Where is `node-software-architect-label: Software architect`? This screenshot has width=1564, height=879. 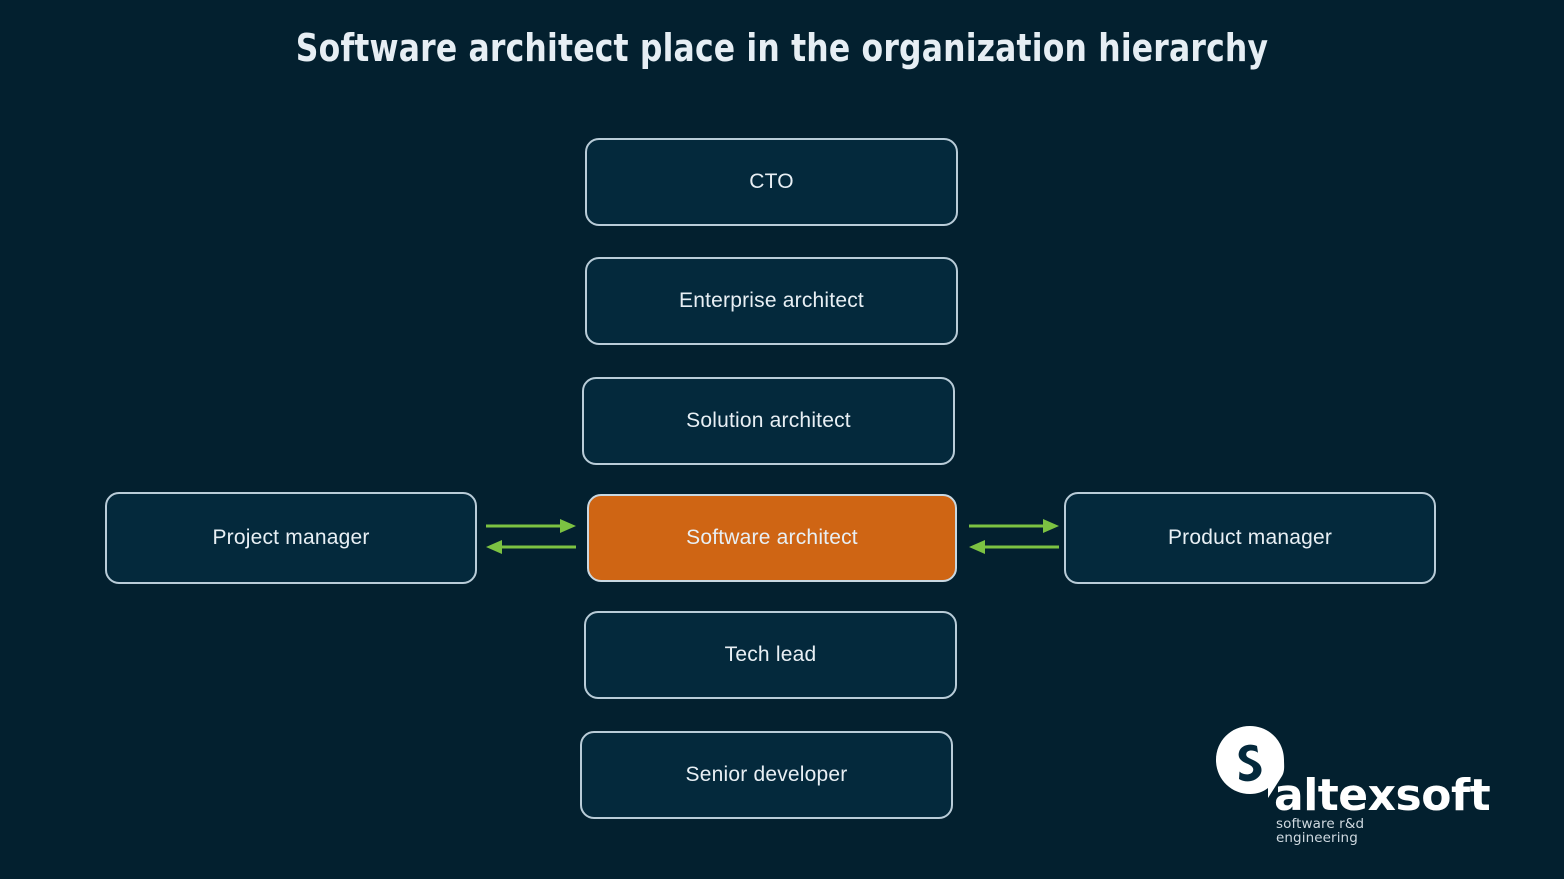 node-software-architect-label: Software architect is located at coordinates (772, 537).